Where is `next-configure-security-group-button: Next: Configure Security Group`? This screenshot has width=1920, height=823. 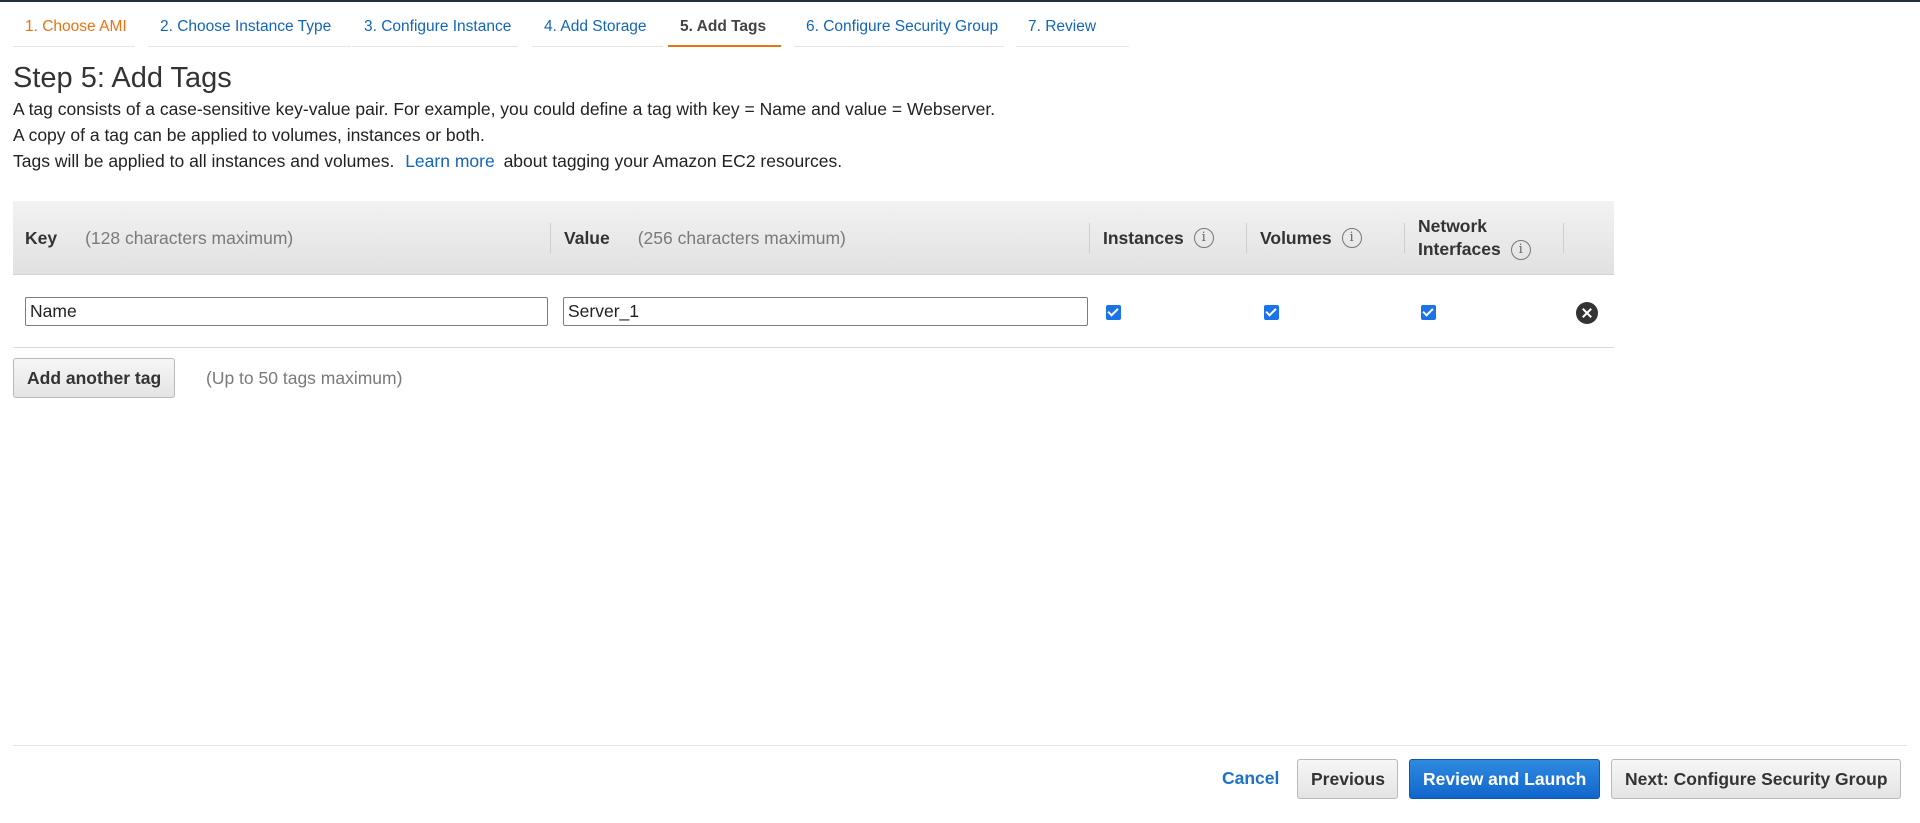
next-configure-security-group-button: Next: Configure Security Group is located at coordinates (1756, 779).